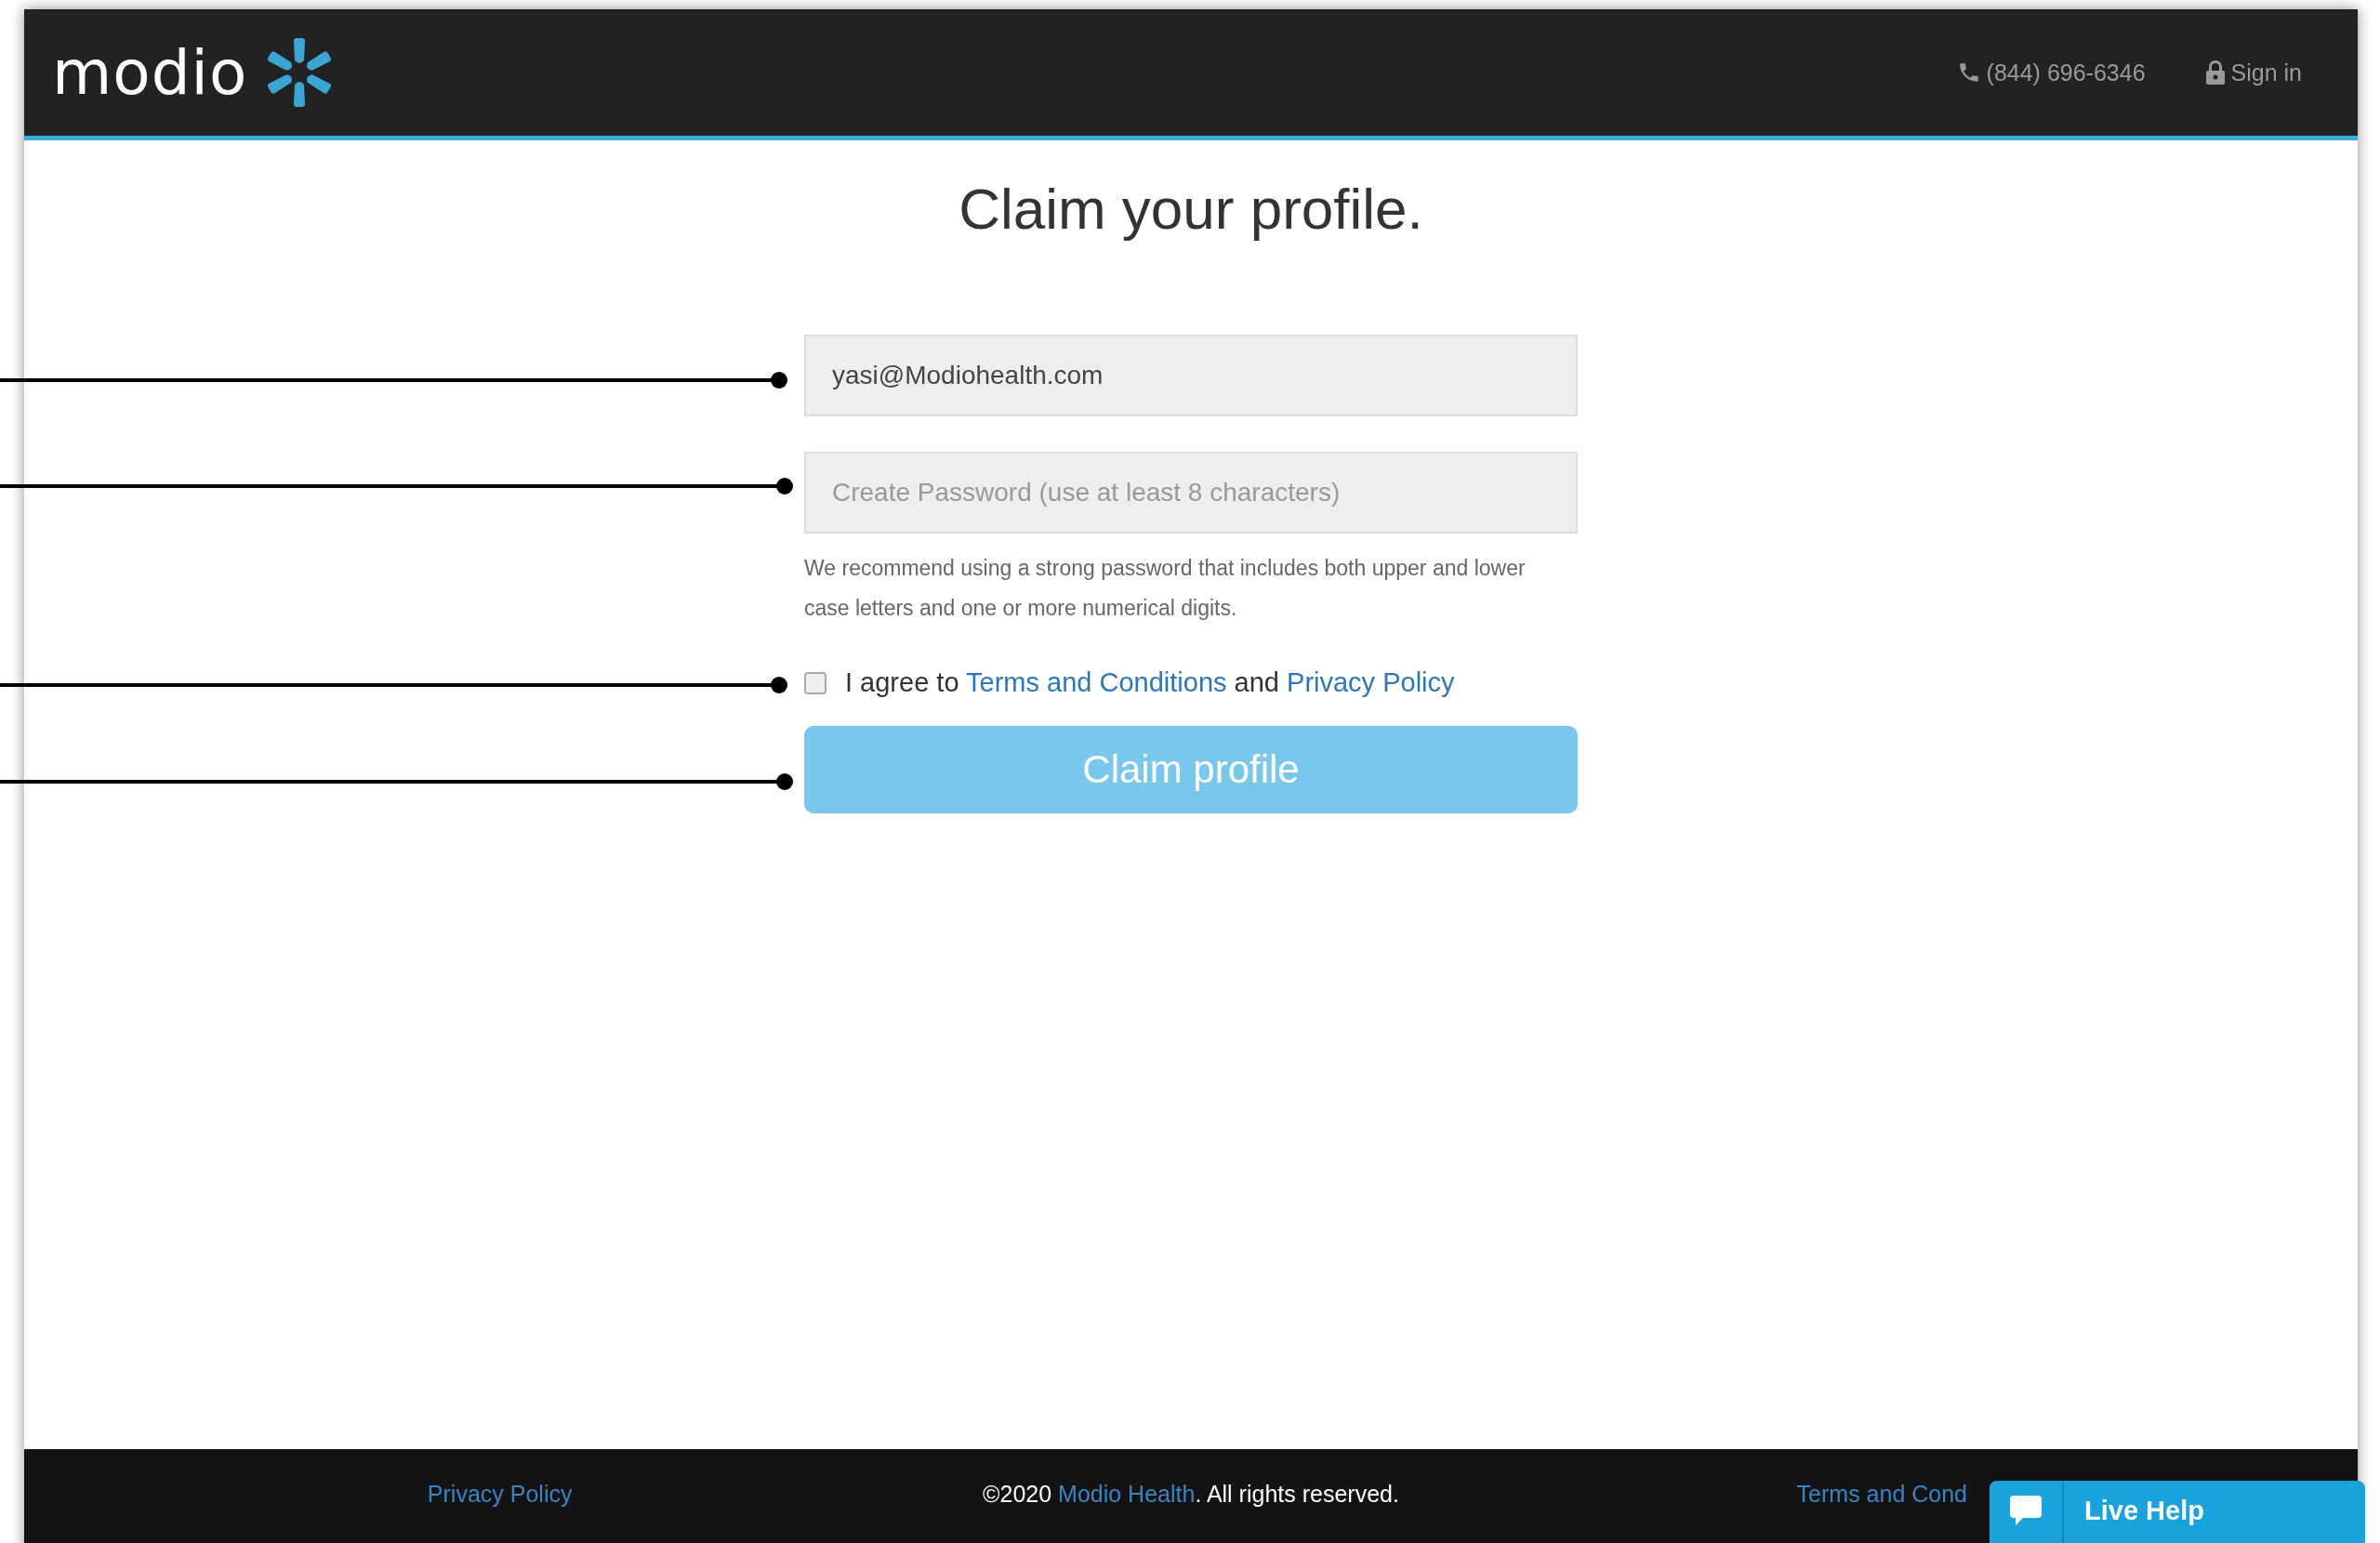  I want to click on terms-link: Terms and Cond, so click(1882, 1494).